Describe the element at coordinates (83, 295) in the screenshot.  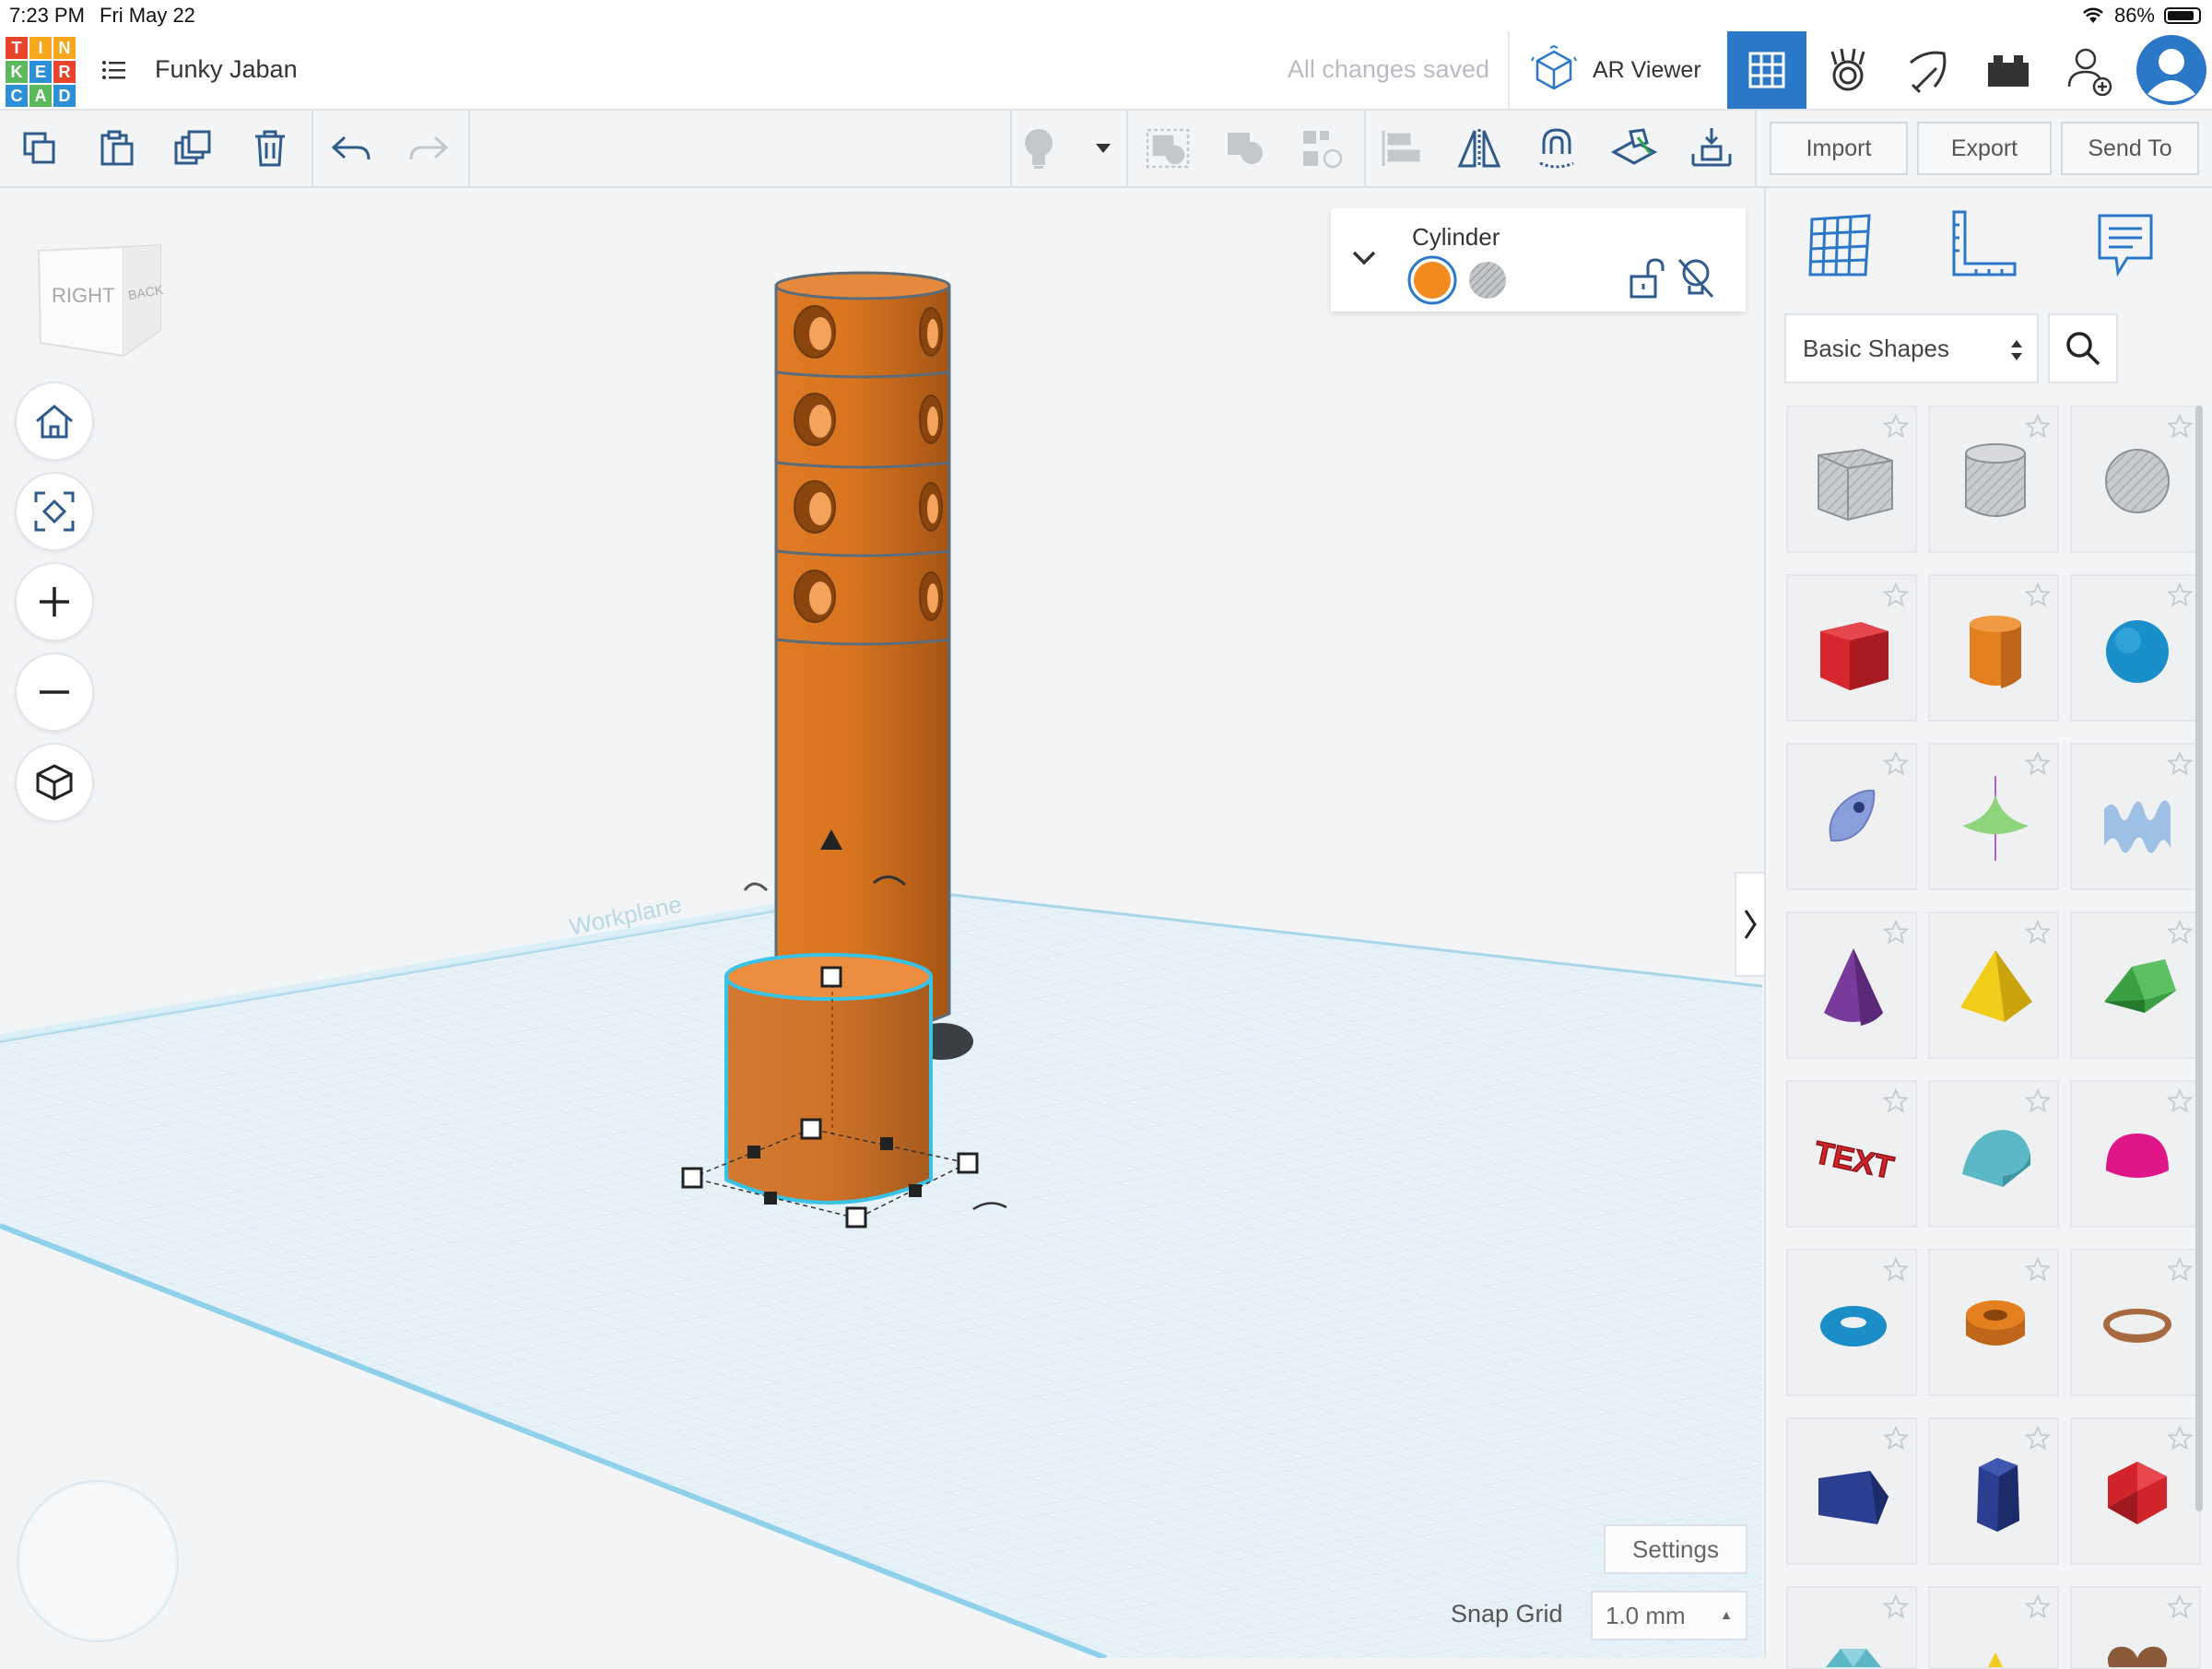
I see `viewcube-right-face: RIGHT` at that location.